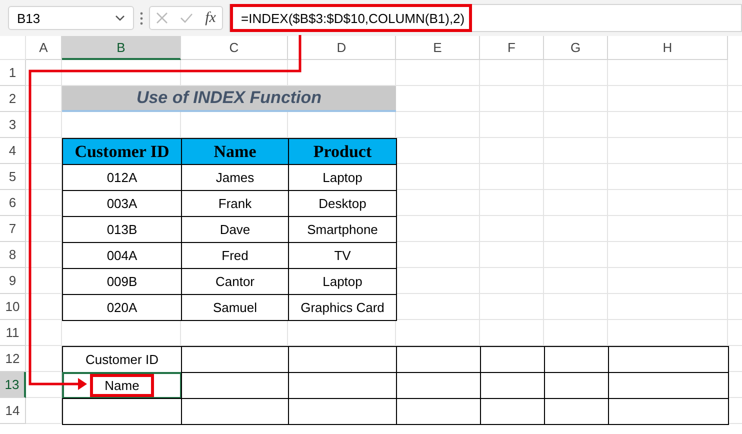 This screenshot has width=742, height=434. Describe the element at coordinates (235, 307) in the screenshot. I see `table-cell: Samuel` at that location.